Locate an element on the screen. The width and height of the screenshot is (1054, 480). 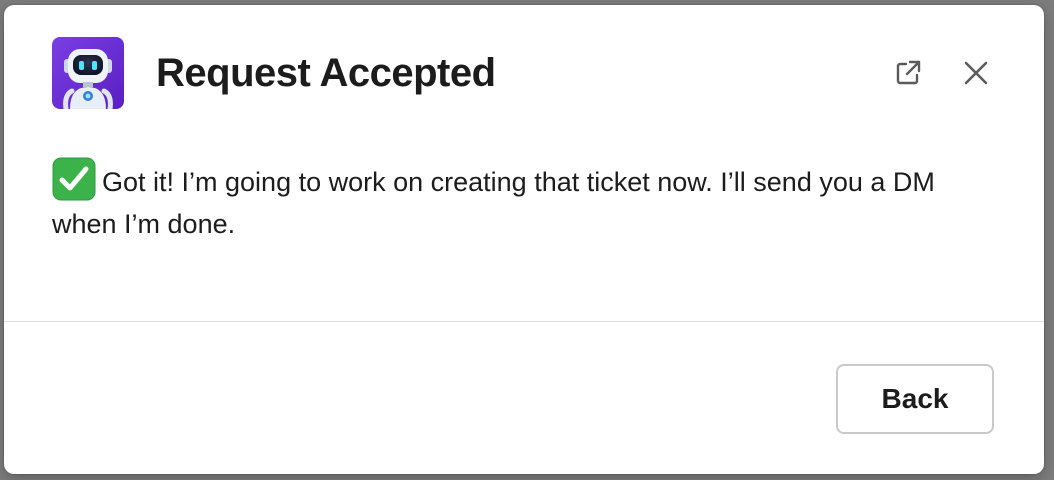
close-icon is located at coordinates (976, 73).